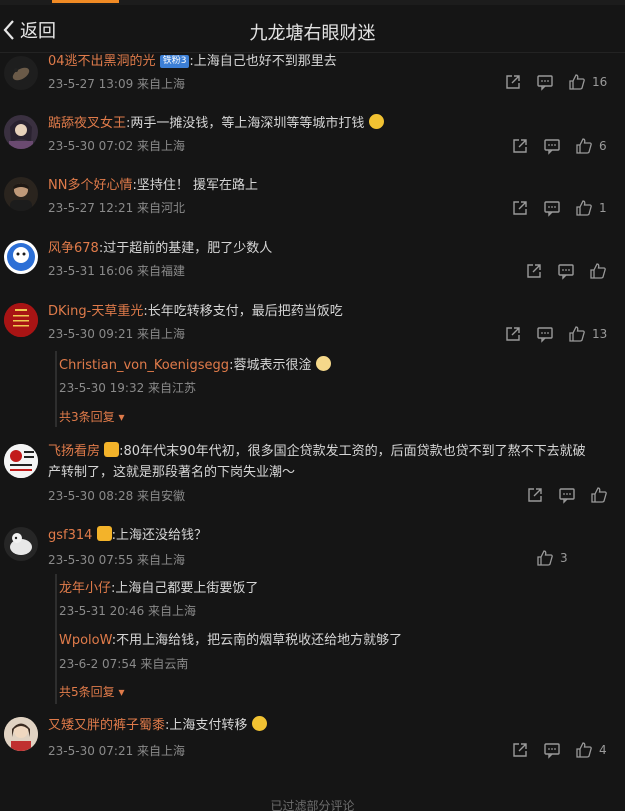 The height and width of the screenshot is (811, 625). I want to click on comment-meta: 23-5-31 16:06 来自福建, so click(117, 271).